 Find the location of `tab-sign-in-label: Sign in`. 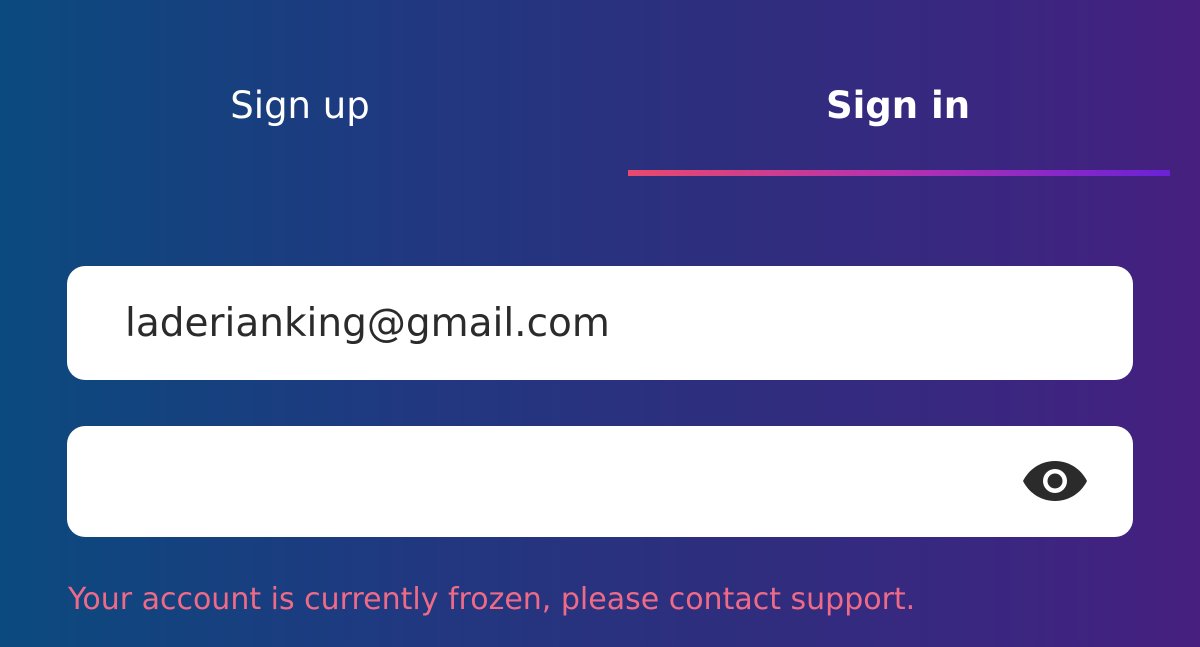

tab-sign-in-label: Sign in is located at coordinates (898, 105).